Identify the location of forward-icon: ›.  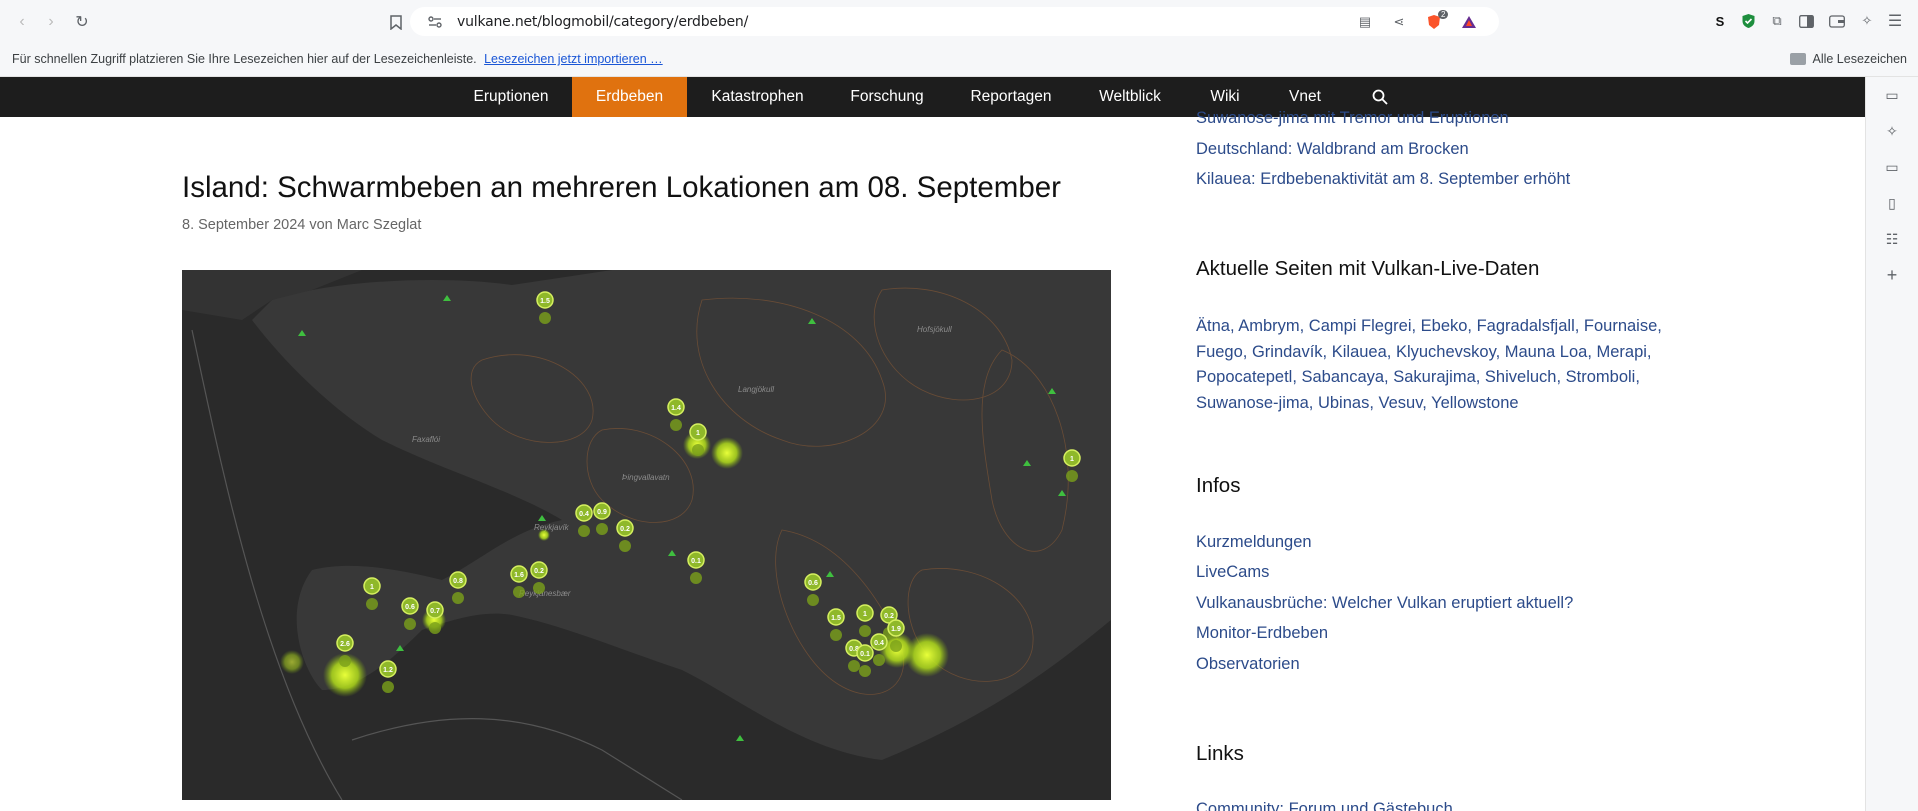
(51, 22).